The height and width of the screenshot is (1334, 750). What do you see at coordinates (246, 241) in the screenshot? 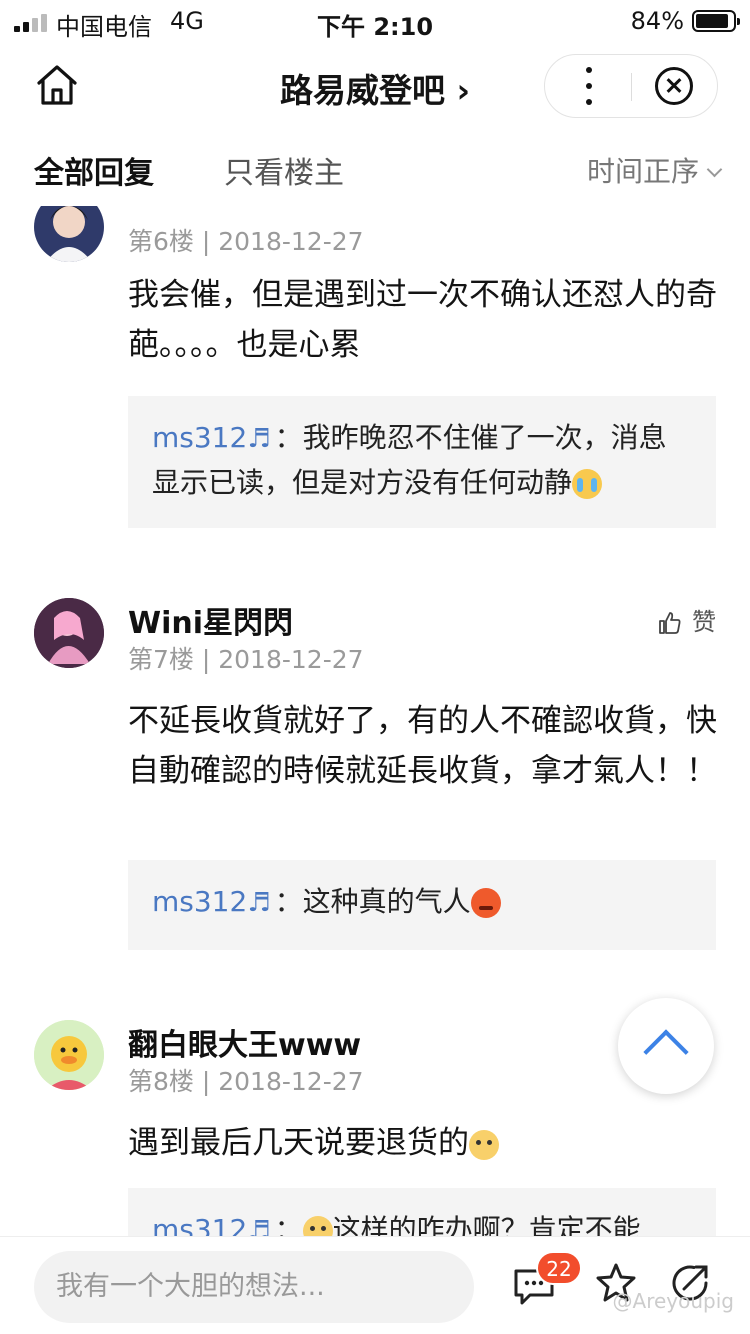
I see `post-meta: 第6楼 | 2018-12-27` at bounding box center [246, 241].